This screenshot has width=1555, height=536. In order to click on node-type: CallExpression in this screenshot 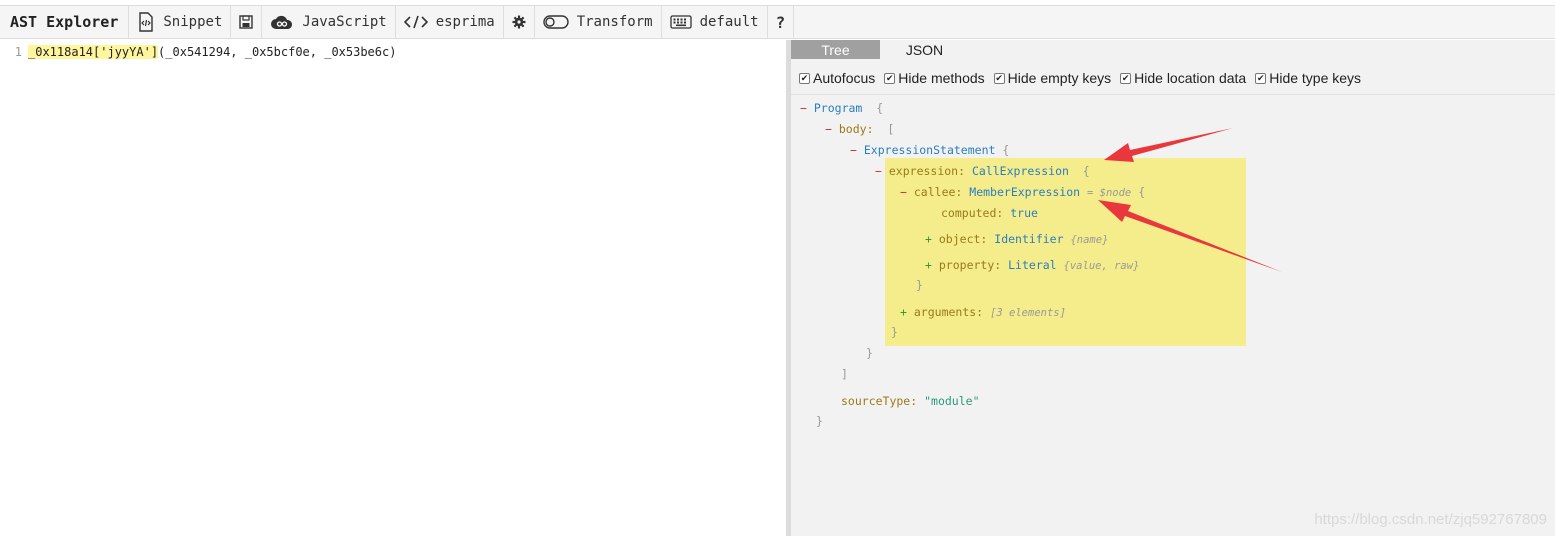, I will do `click(1020, 171)`.